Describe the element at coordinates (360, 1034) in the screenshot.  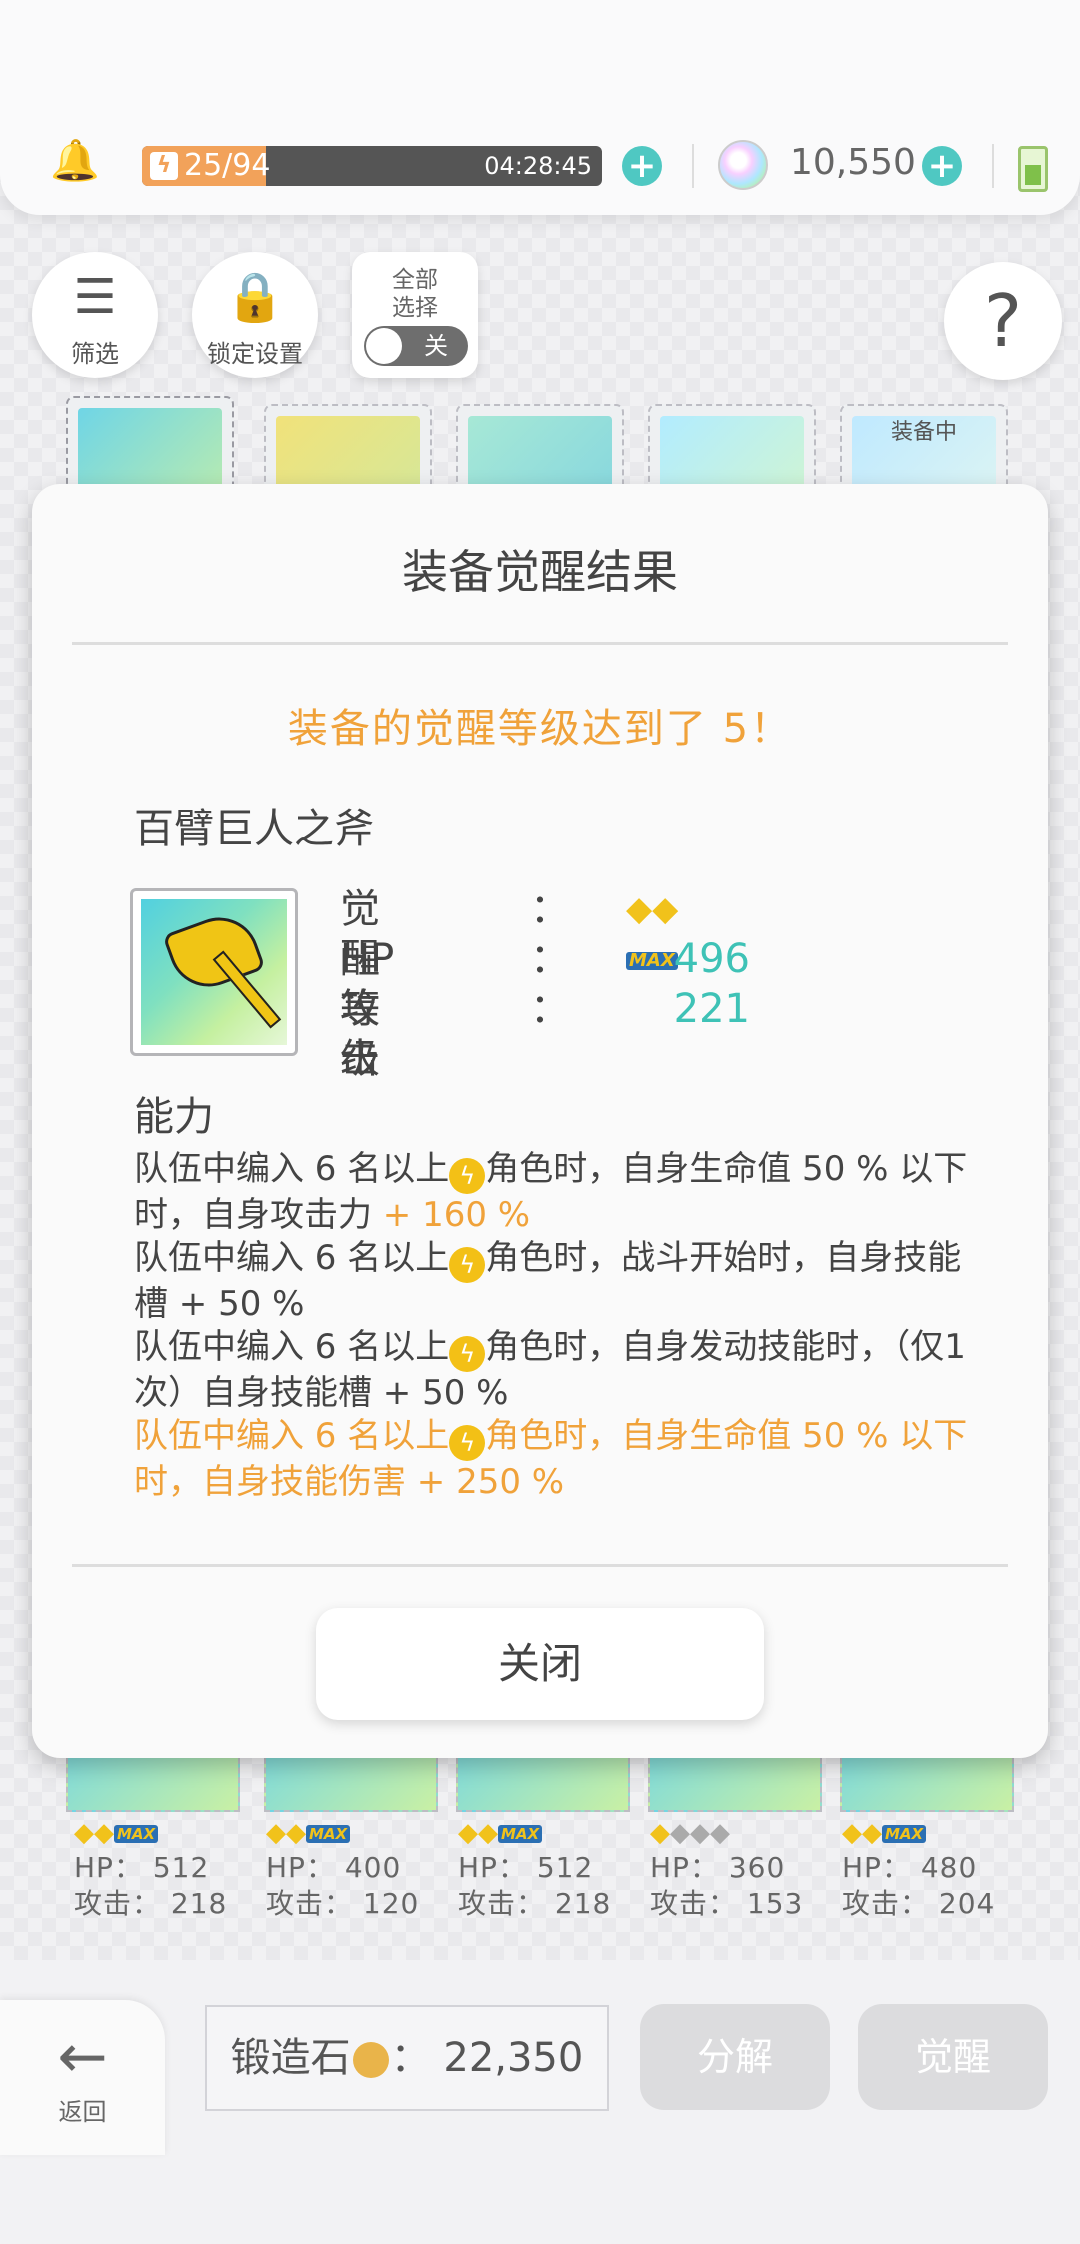
I see `attack-label: 攻击` at that location.